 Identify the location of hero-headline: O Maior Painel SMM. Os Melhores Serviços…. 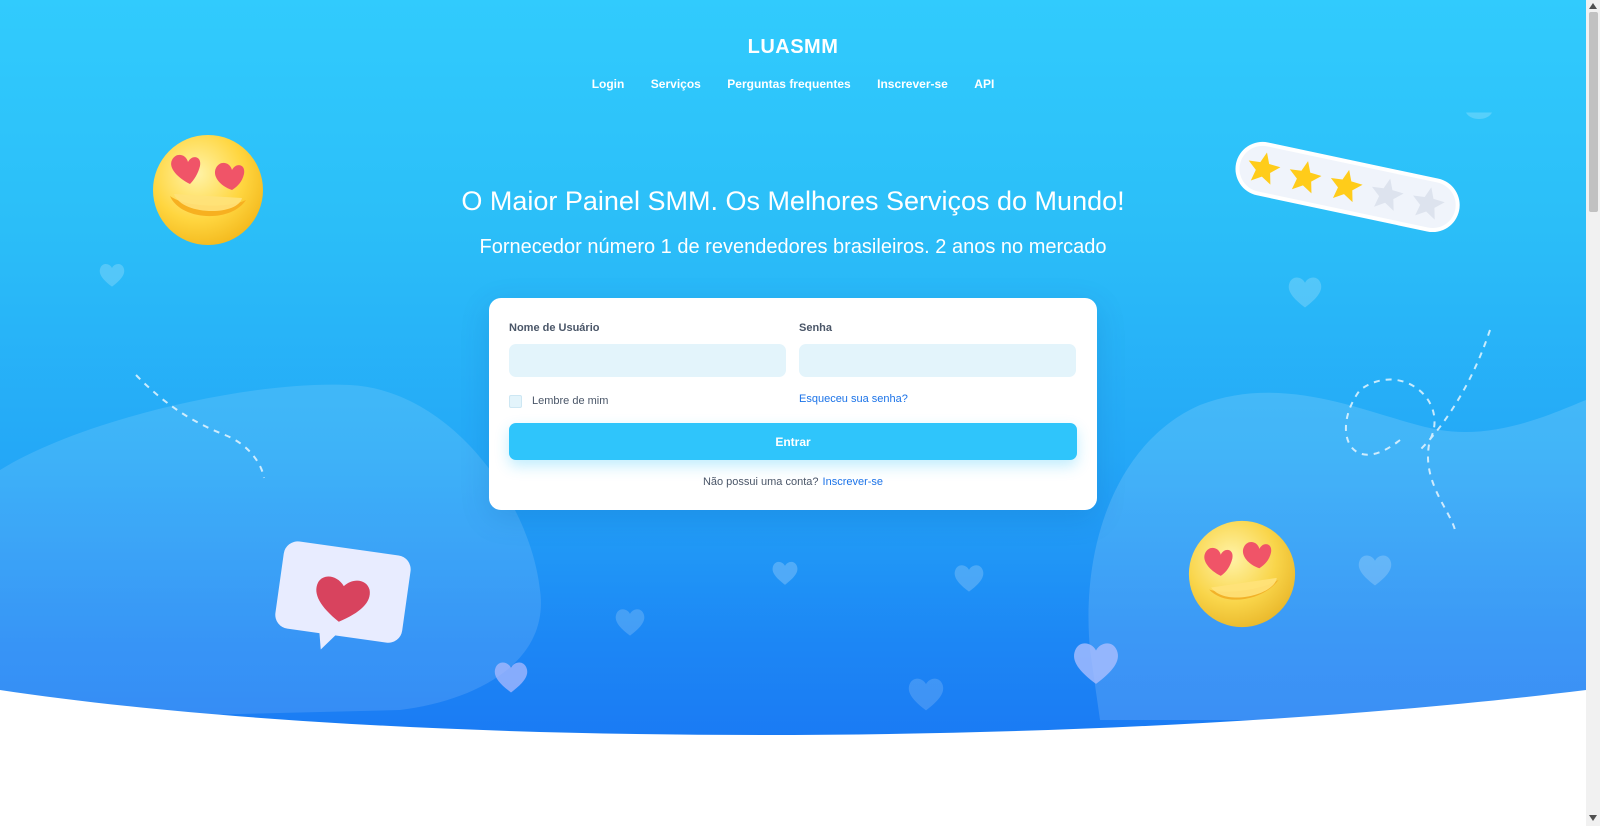
(793, 201).